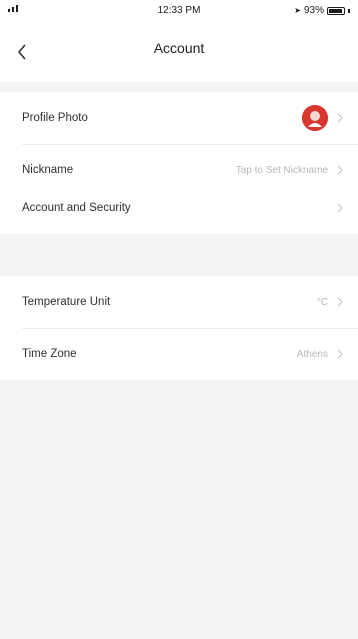 The width and height of the screenshot is (358, 639). What do you see at coordinates (55, 118) in the screenshot?
I see `profile-photo-label: Profile Photo` at bounding box center [55, 118].